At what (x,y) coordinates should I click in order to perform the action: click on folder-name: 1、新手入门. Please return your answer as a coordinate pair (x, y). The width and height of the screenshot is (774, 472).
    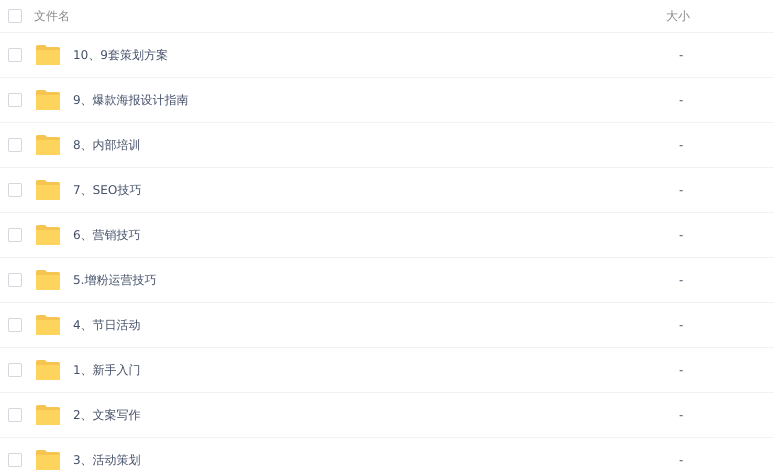
    Looking at the image, I should click on (353, 370).